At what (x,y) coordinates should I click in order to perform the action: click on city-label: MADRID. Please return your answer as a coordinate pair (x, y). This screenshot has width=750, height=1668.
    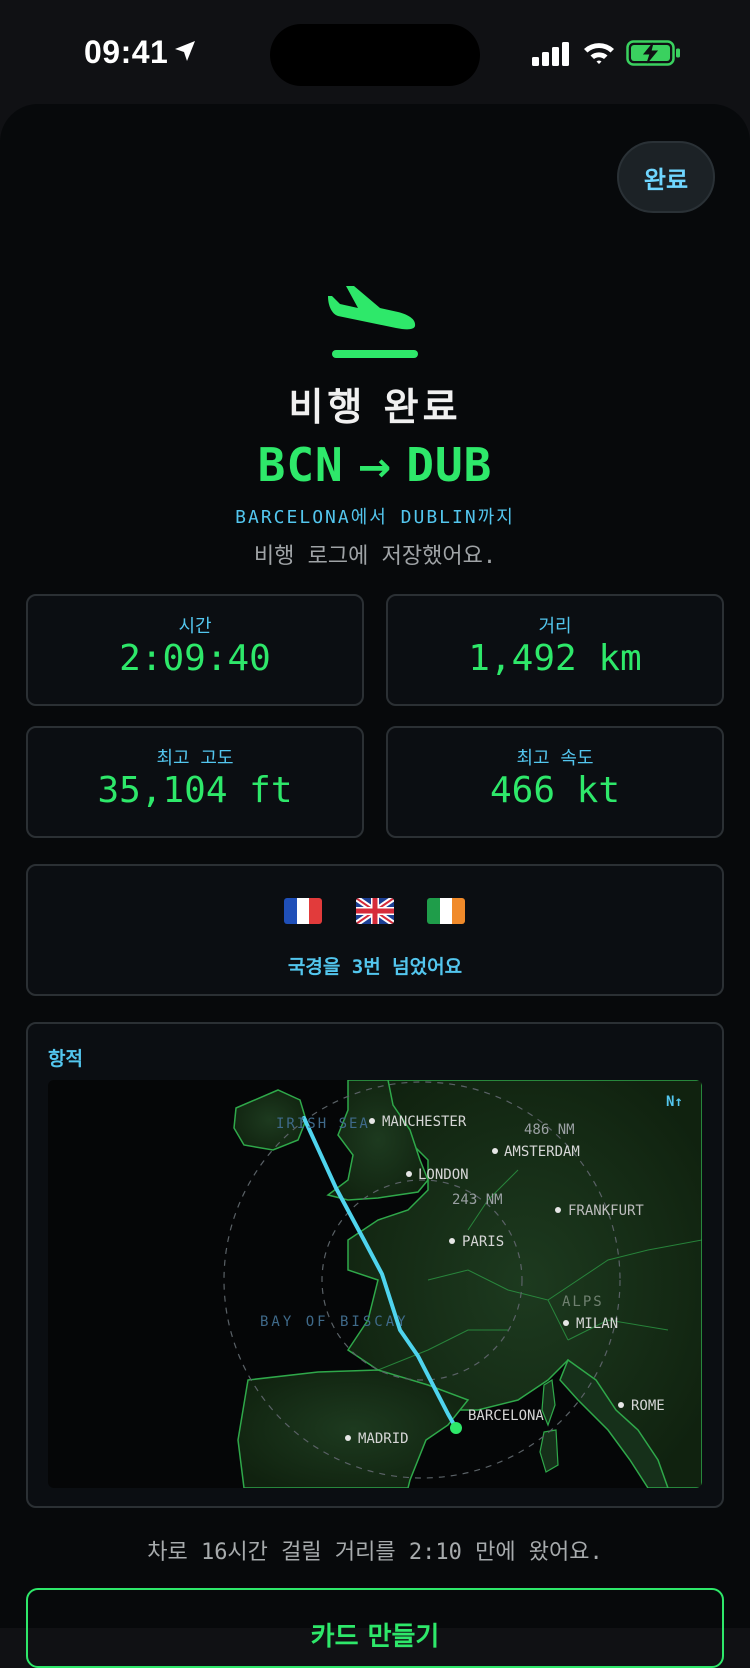
    Looking at the image, I should click on (383, 1439).